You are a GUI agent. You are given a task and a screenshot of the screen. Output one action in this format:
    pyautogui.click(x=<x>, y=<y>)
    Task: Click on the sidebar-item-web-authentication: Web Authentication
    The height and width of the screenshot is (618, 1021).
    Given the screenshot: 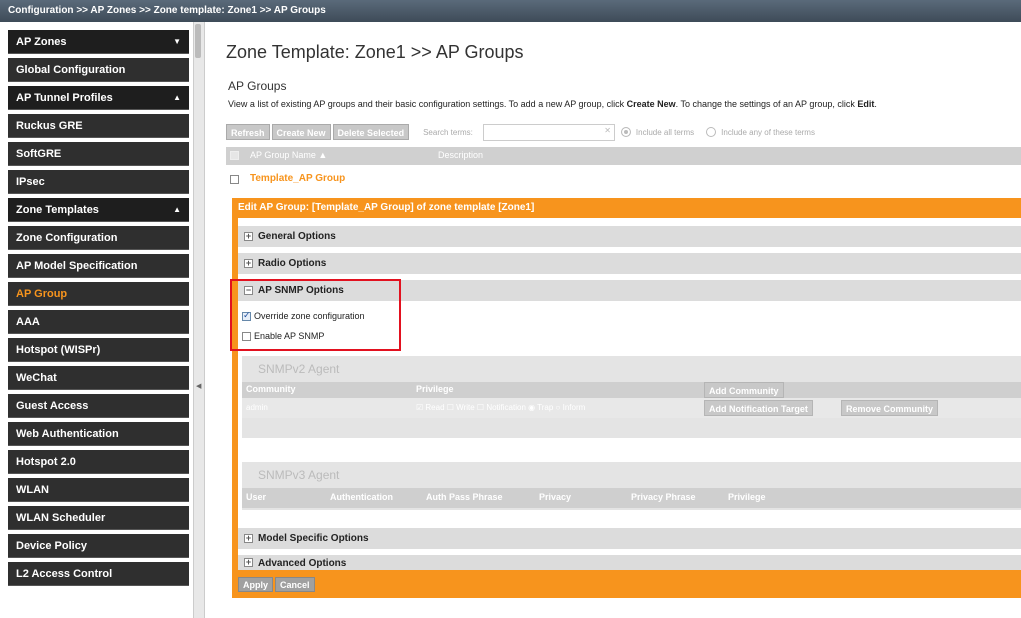 What is the action you would take?
    pyautogui.click(x=98, y=434)
    